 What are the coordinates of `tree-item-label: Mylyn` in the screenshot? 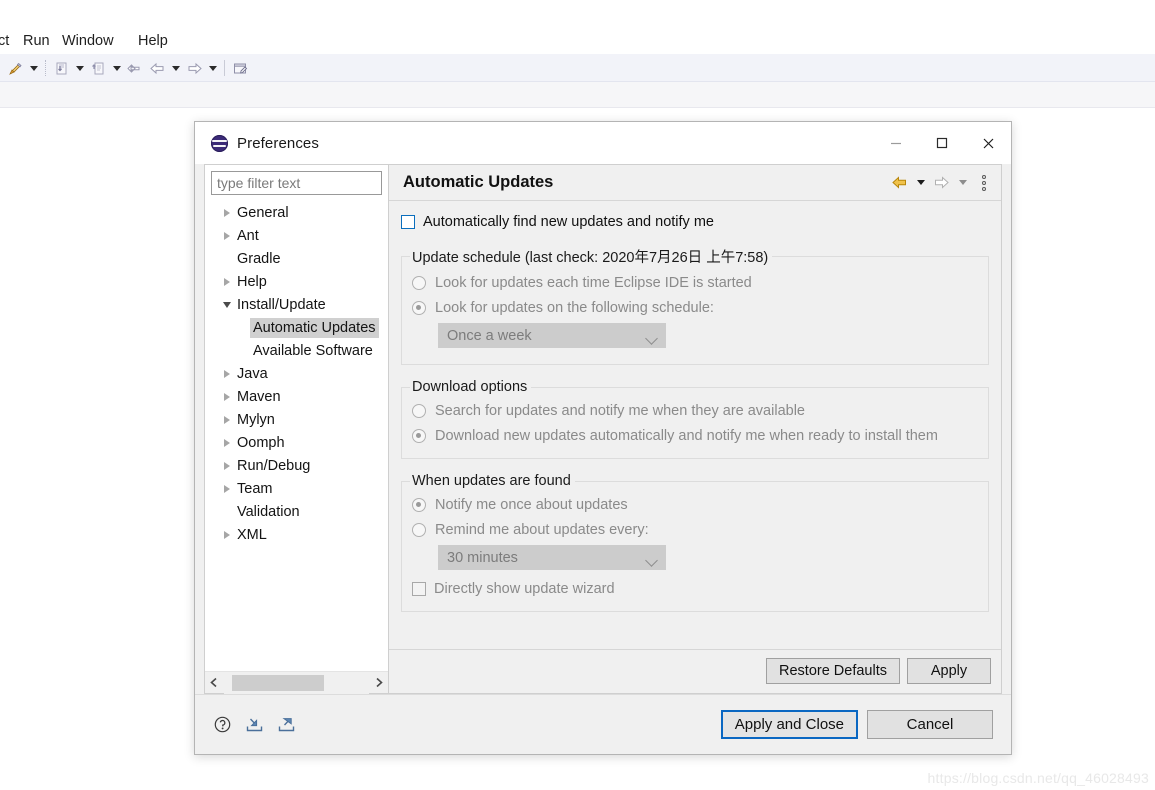 It's located at (256, 419).